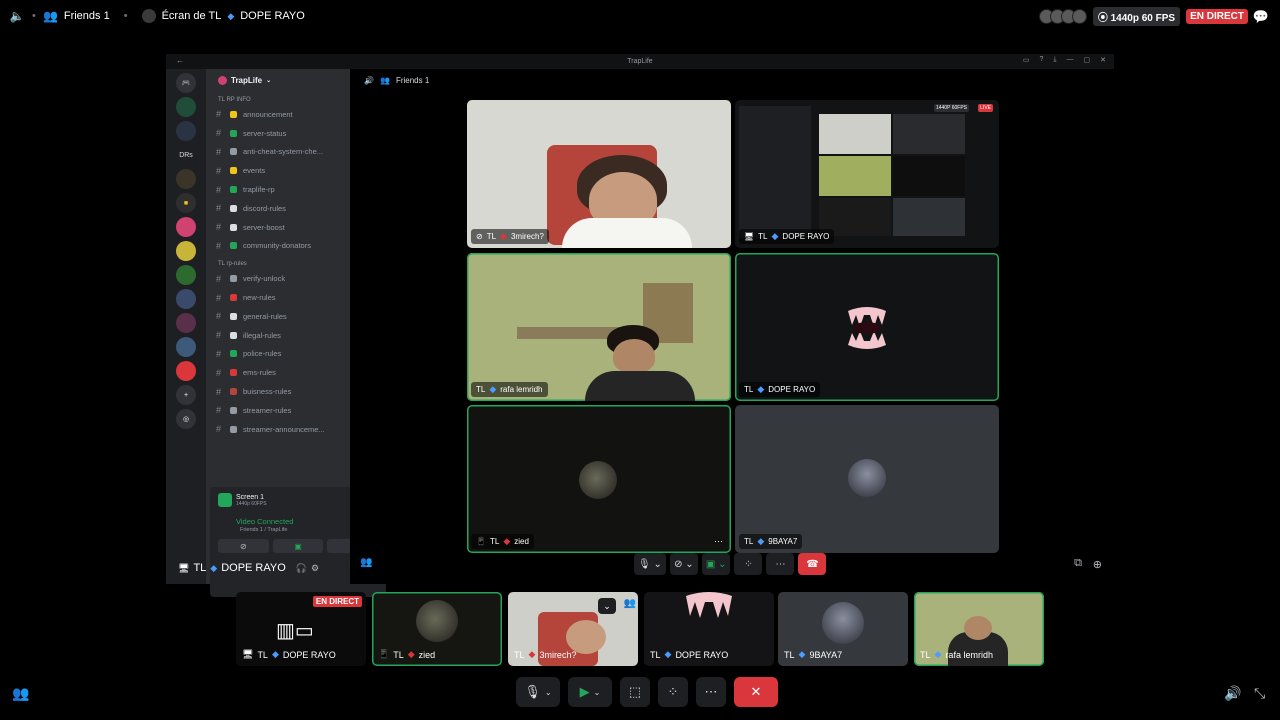 This screenshot has width=1280, height=720. Describe the element at coordinates (1232, 693) in the screenshot. I see `volume-icon: 🔊` at that location.